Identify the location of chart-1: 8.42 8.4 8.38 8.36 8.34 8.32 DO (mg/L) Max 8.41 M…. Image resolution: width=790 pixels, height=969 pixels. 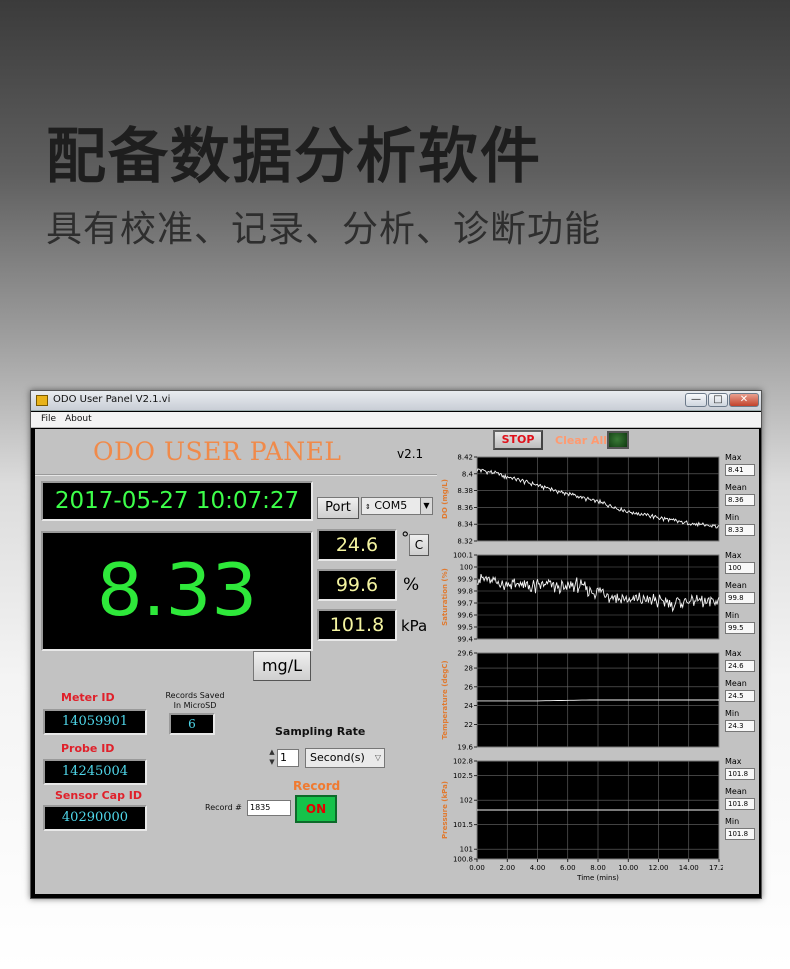
(598, 499).